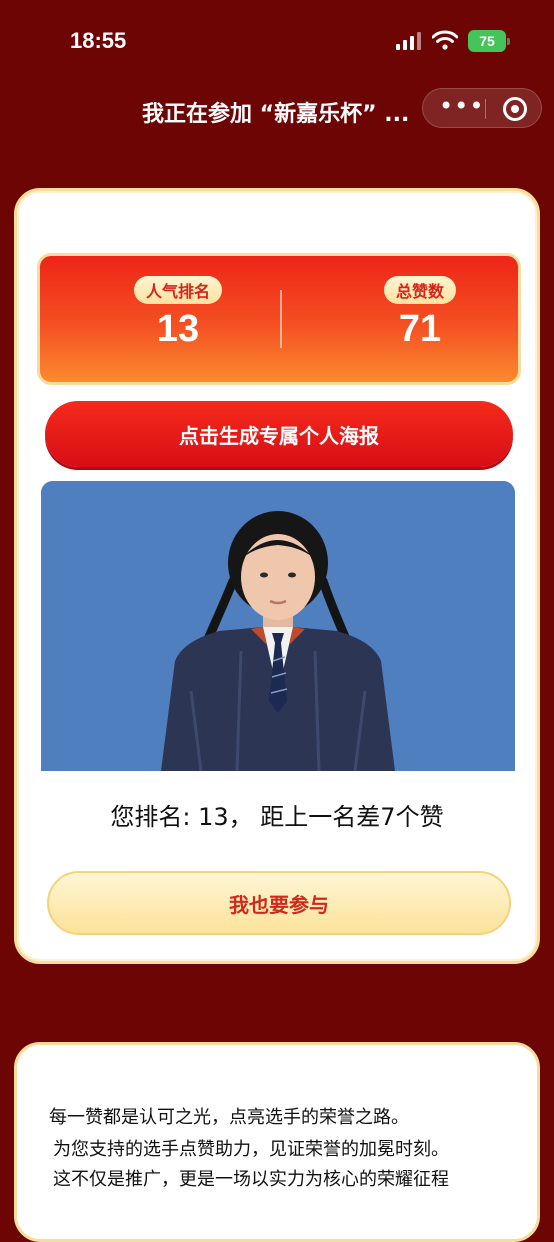  Describe the element at coordinates (409, 41) in the screenshot. I see `cellular-signal-icon` at that location.